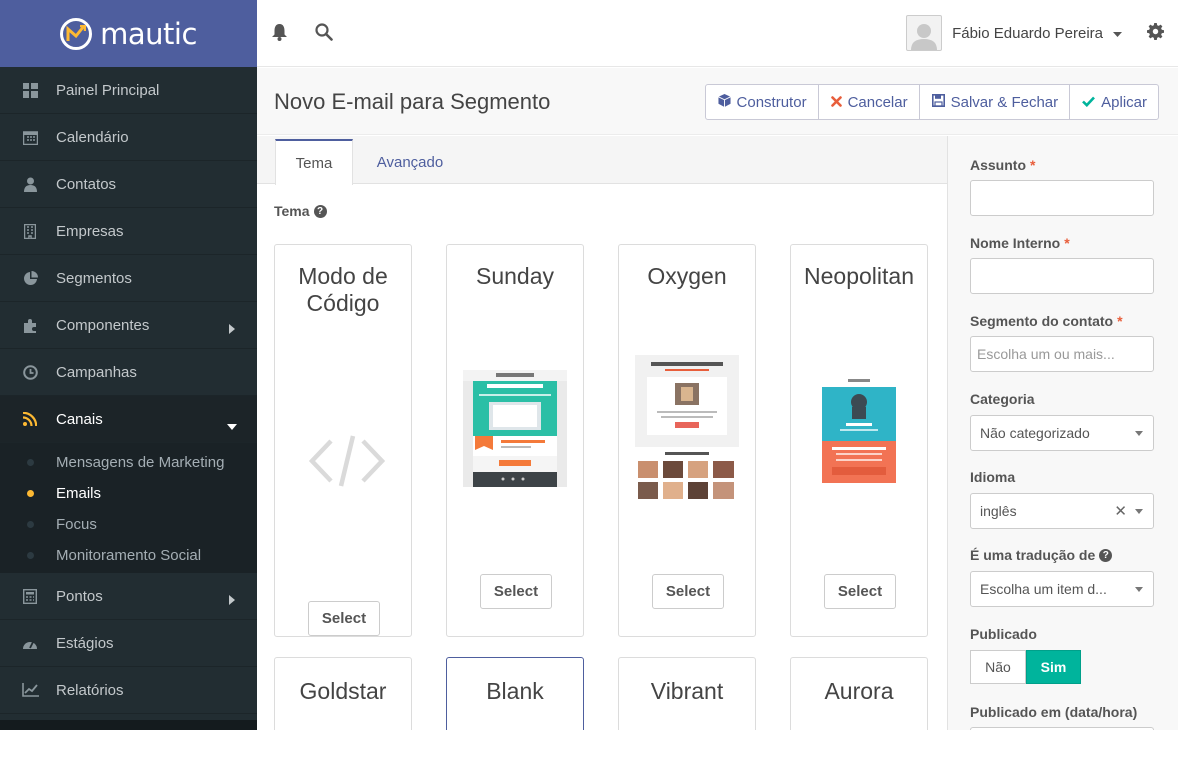  I want to click on published-no-option: Não, so click(998, 667).